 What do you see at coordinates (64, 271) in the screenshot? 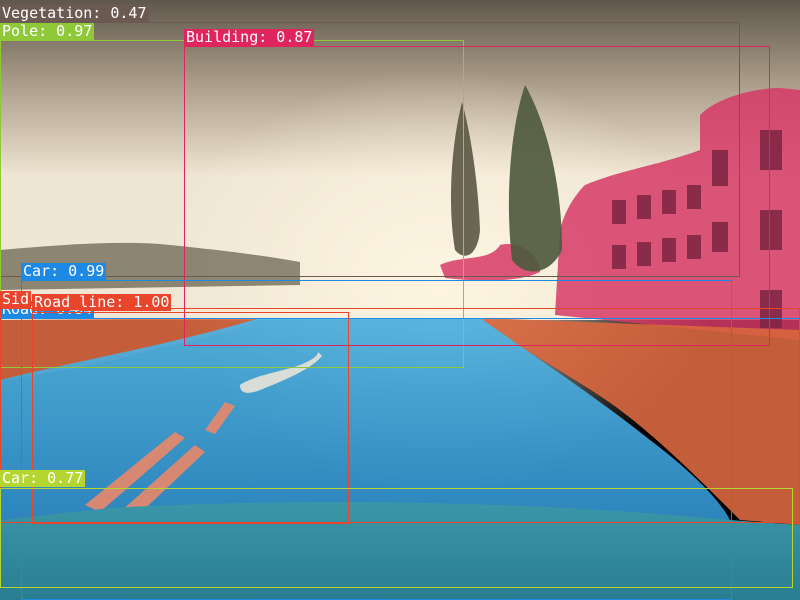
I see `detection-label-car-1: Car: 0.99` at bounding box center [64, 271].